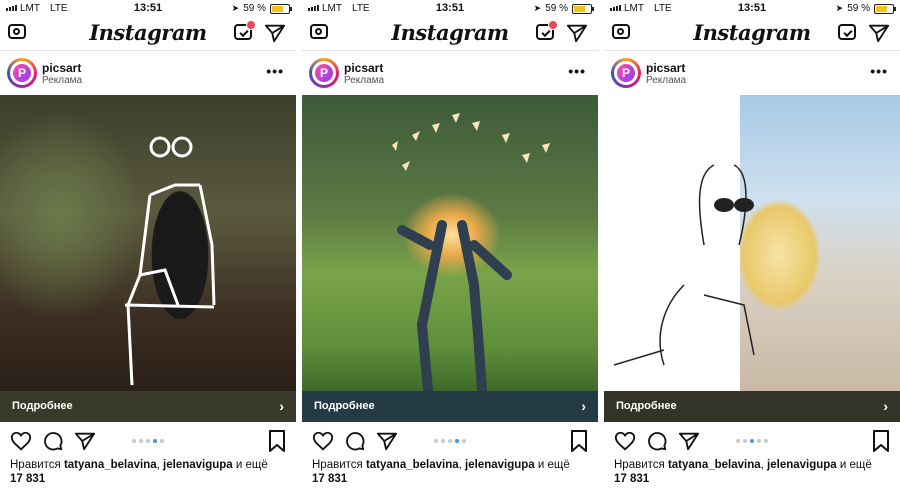 Image resolution: width=900 pixels, height=489 pixels. Describe the element at coordinates (170, 261) in the screenshot. I see `sketch-overlay` at that location.